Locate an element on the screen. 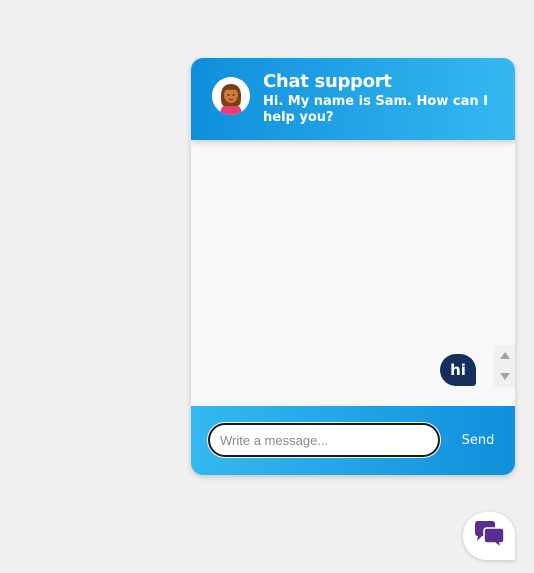  chat-greeting: Hi. My name is Sam. How can I help you? is located at coordinates (375, 109).